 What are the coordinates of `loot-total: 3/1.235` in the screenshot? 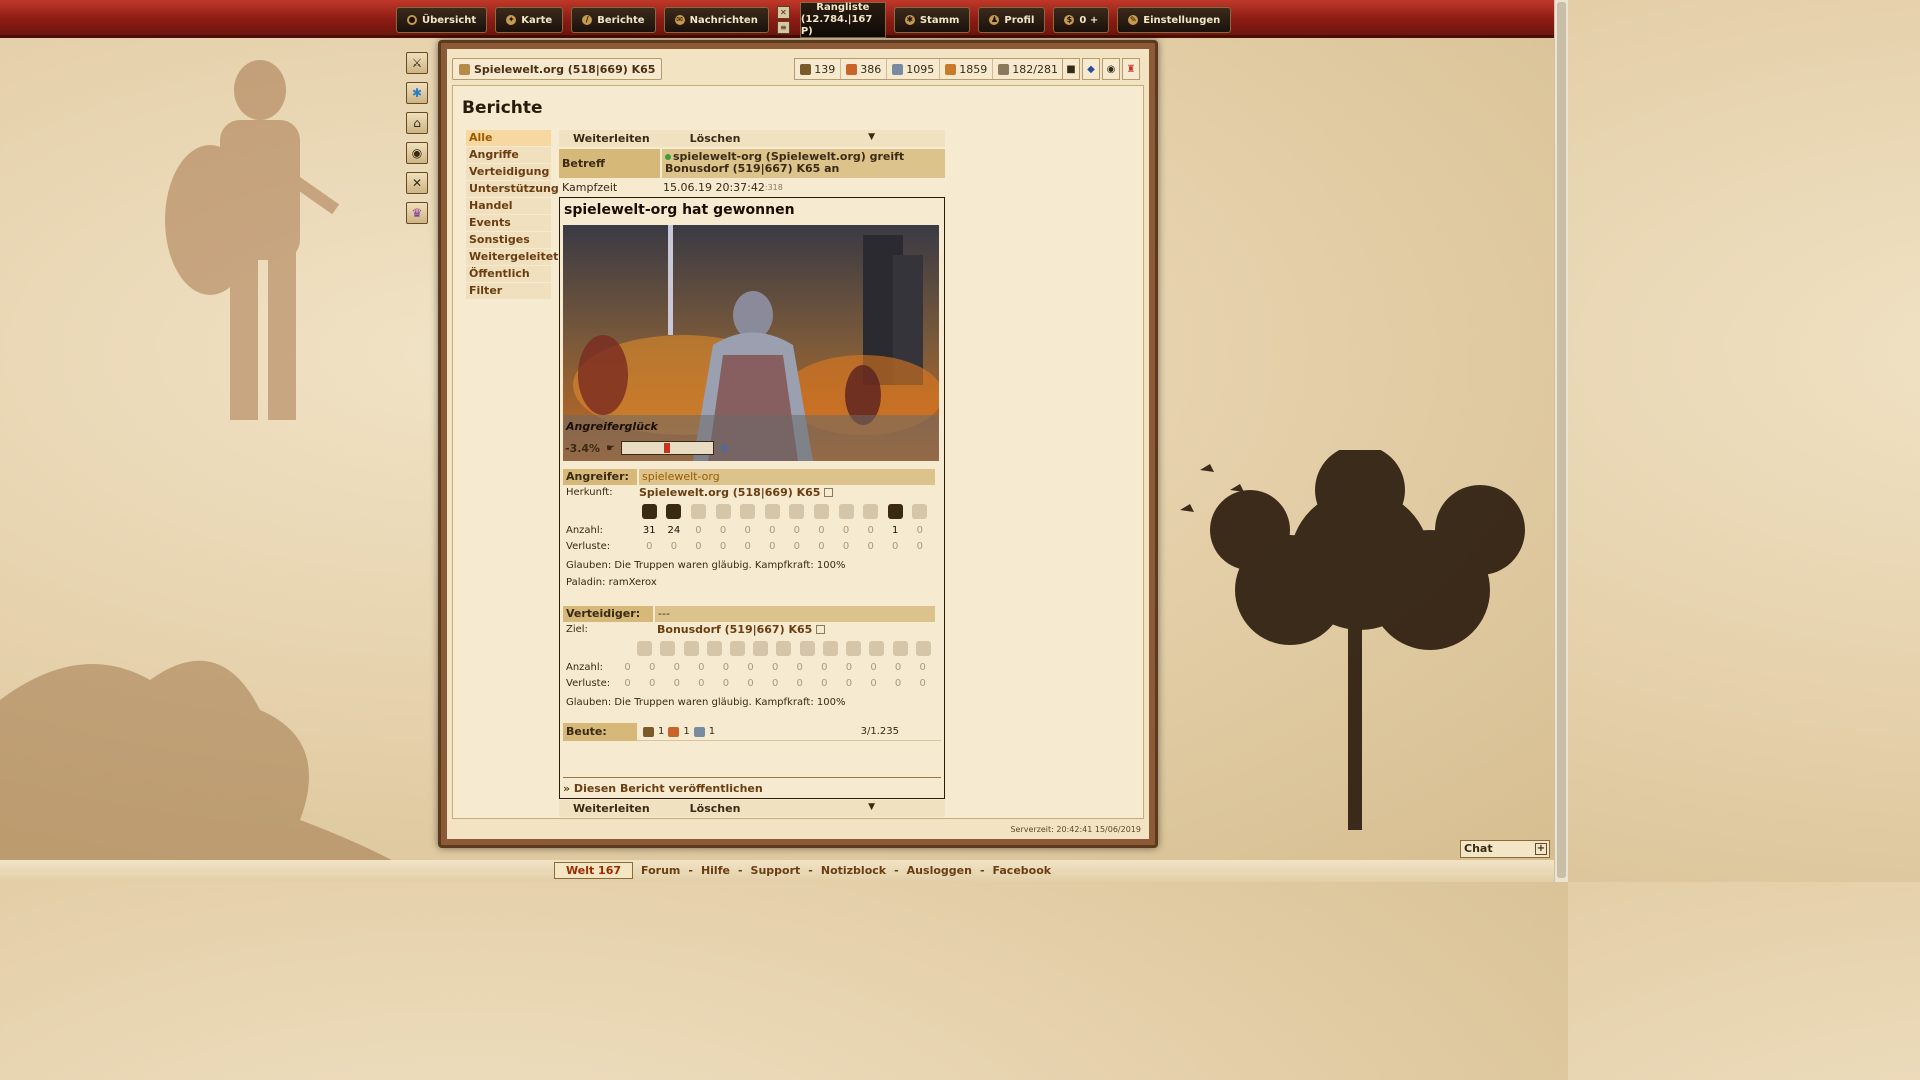 It's located at (879, 731).